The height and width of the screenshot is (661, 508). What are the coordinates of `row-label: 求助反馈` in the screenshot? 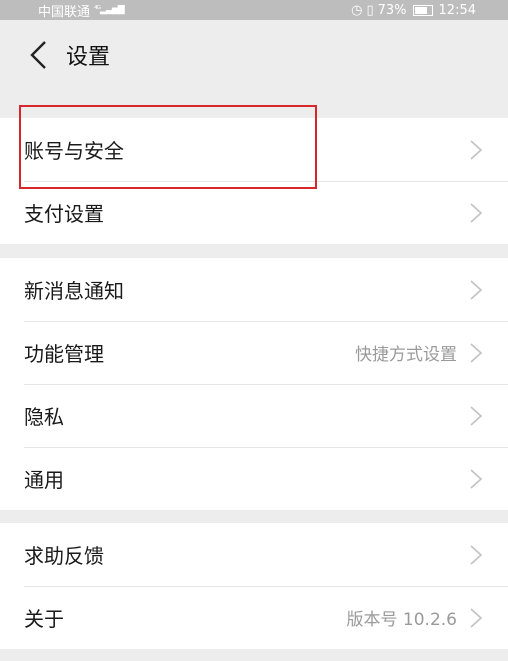 It's located at (64, 556).